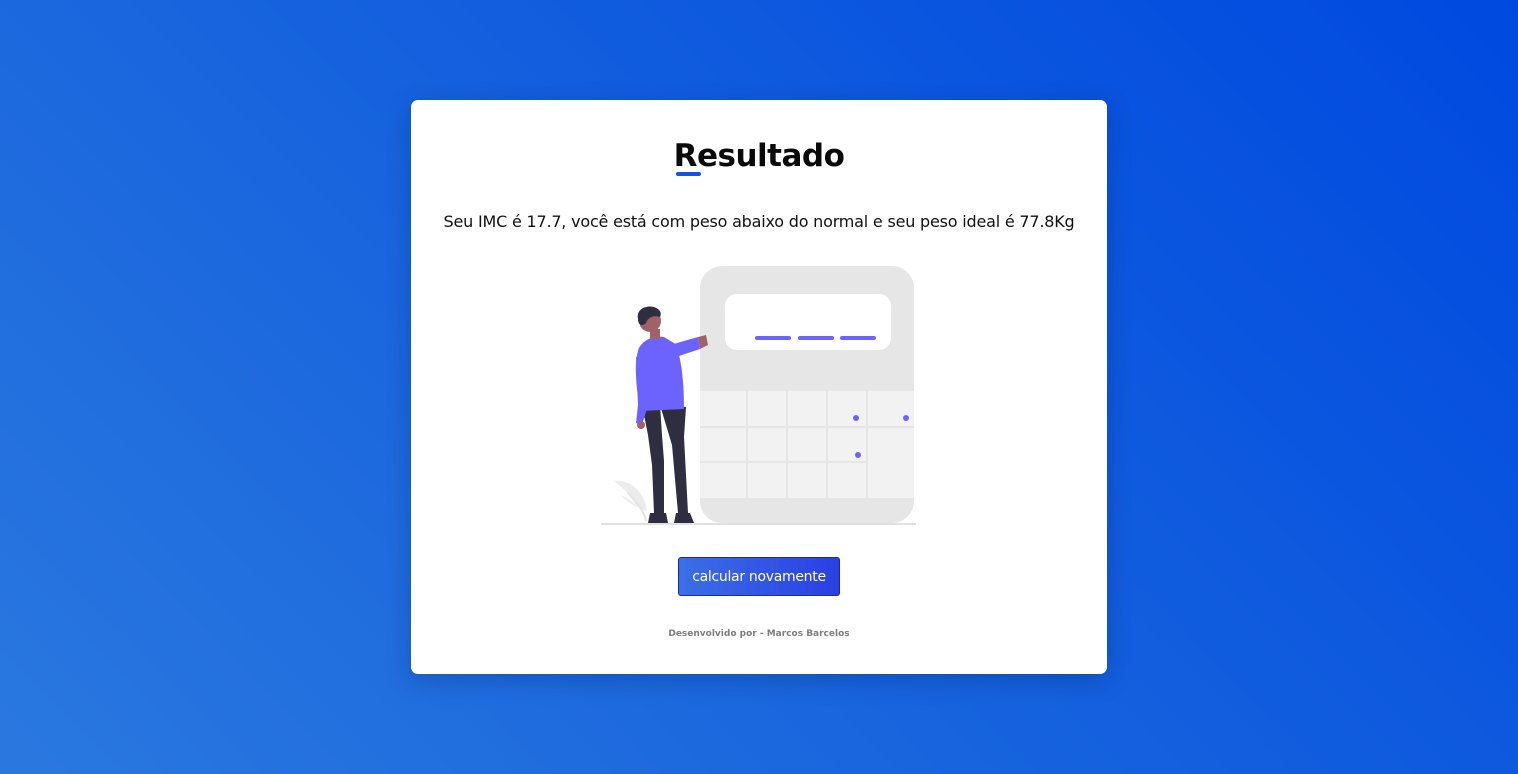 Image resolution: width=1518 pixels, height=774 pixels. What do you see at coordinates (759, 634) in the screenshot?
I see `developer-credit: Desenvolvido por - Marcos Barcelos` at bounding box center [759, 634].